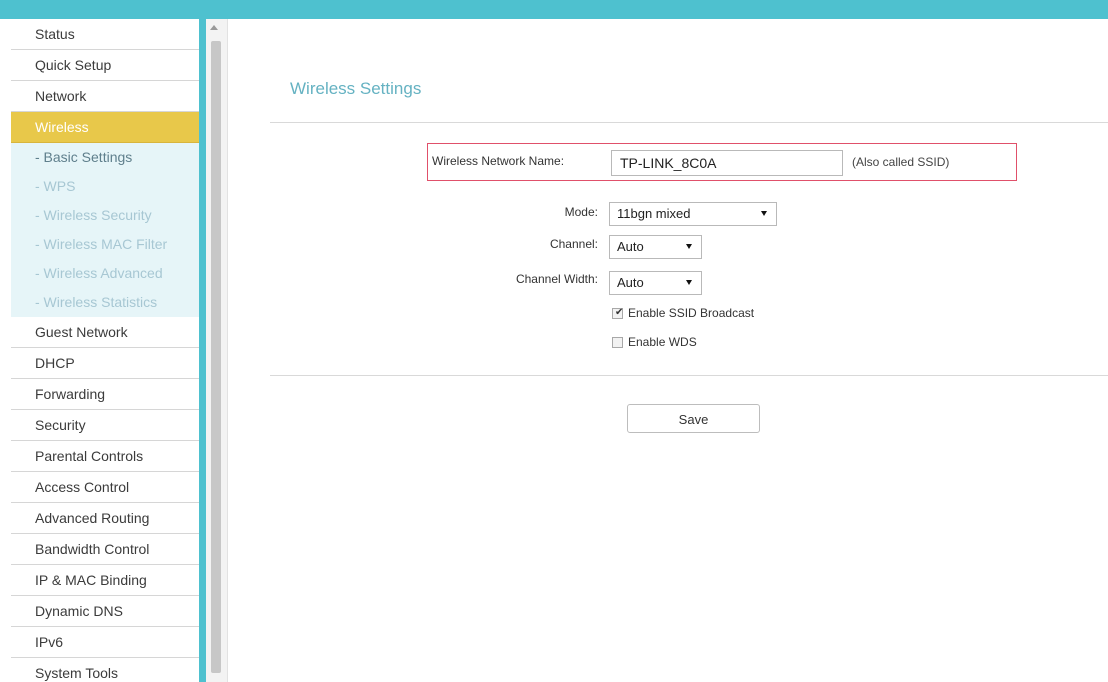  Describe the element at coordinates (581, 212) in the screenshot. I see `mode-label: Mode:` at that location.